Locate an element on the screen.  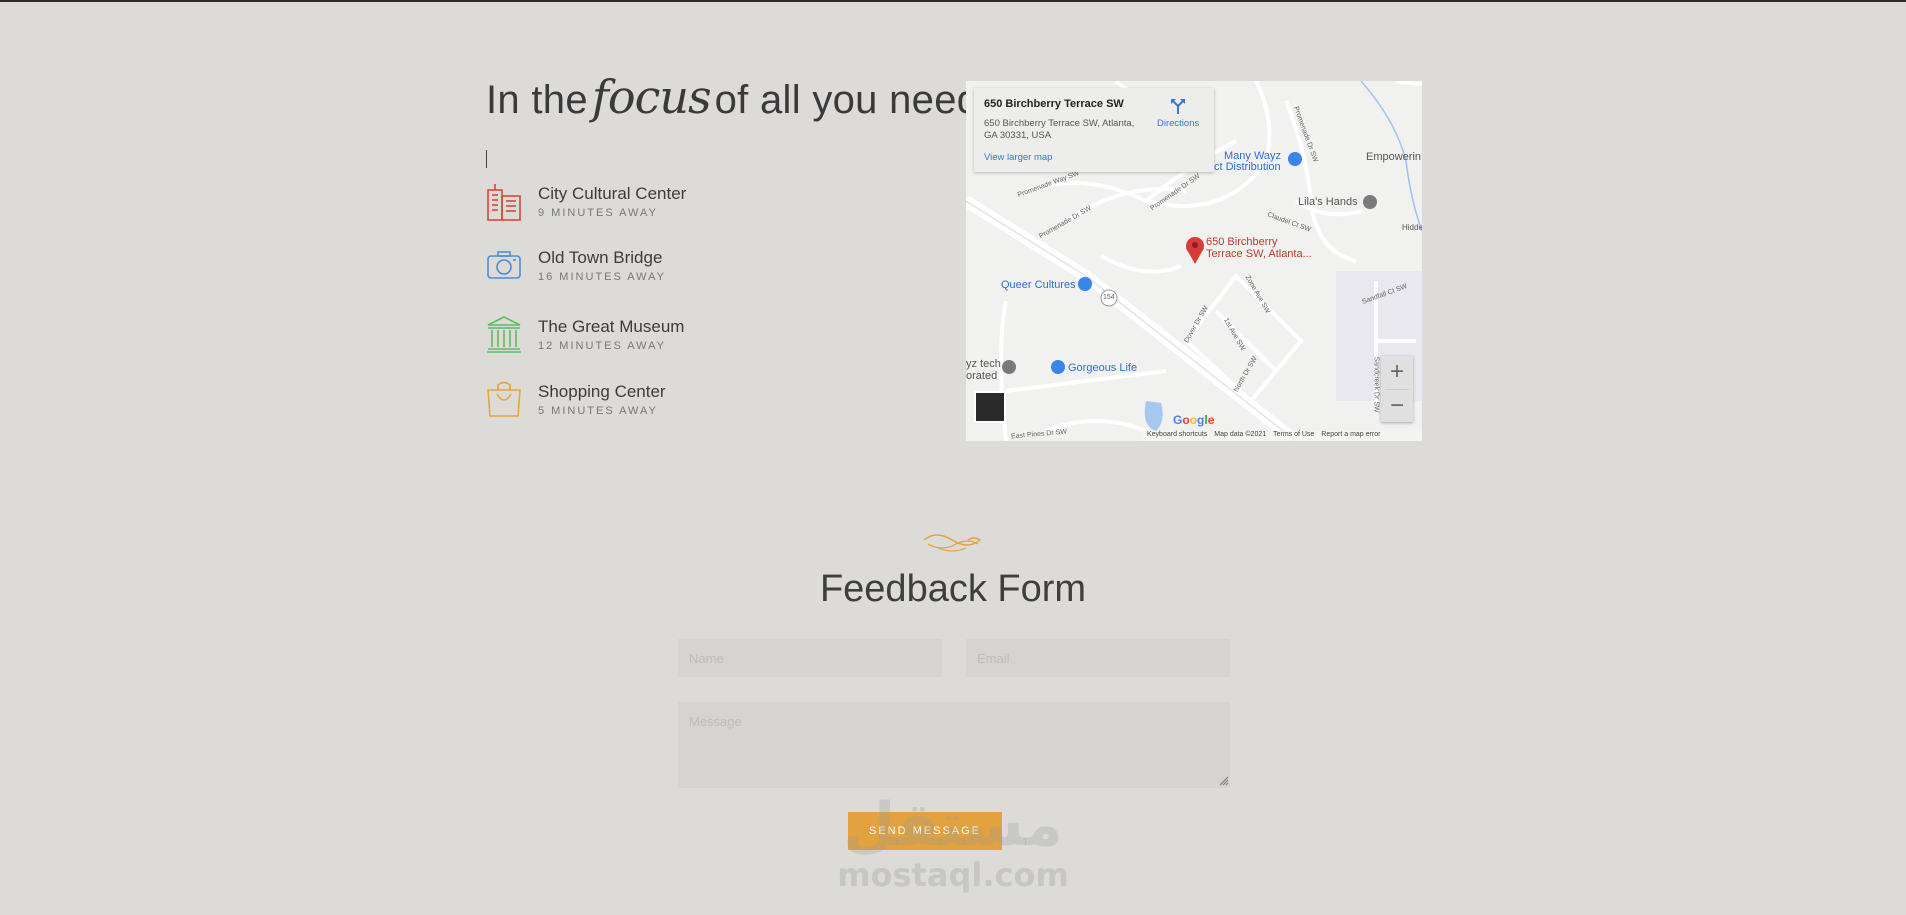
poi-empowerin: Empowerin is located at coordinates (1393, 157).